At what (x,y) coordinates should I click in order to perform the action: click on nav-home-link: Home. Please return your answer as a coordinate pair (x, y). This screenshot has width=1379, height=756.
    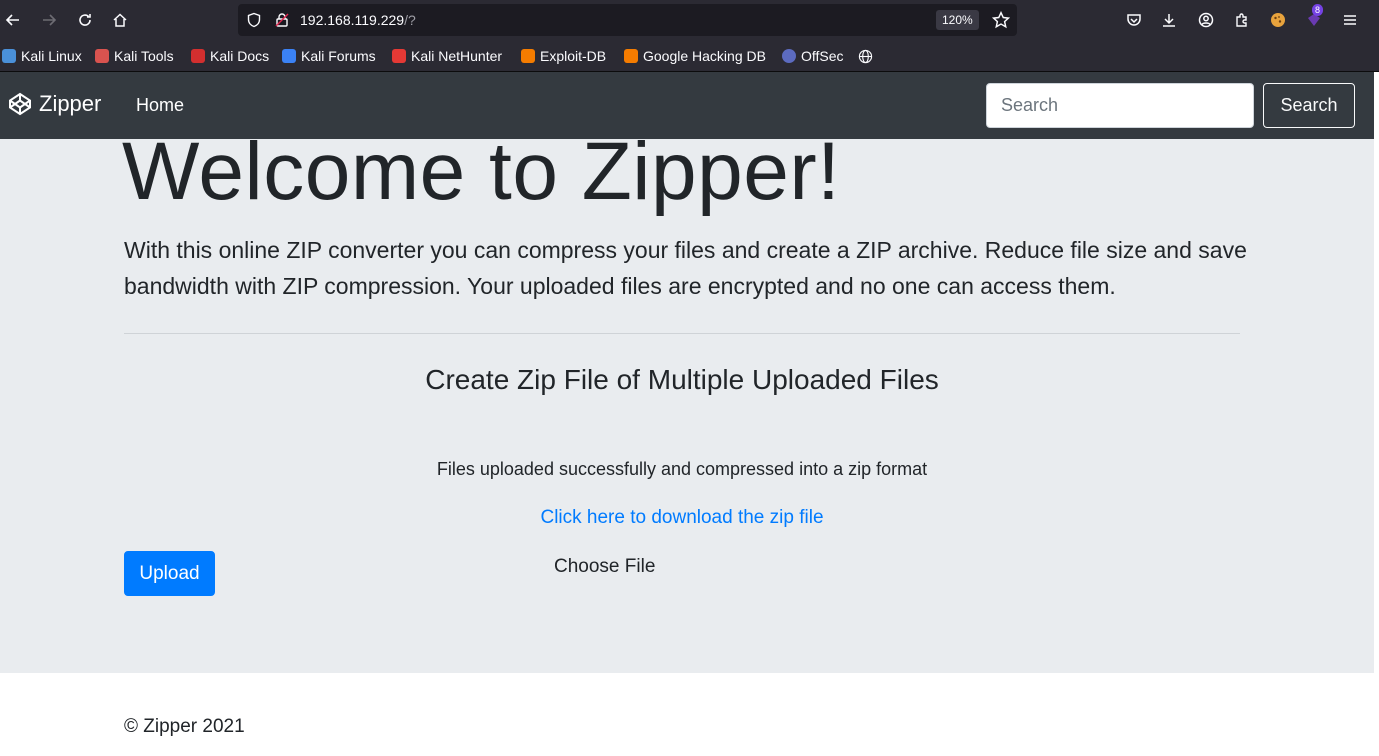
    Looking at the image, I should click on (160, 105).